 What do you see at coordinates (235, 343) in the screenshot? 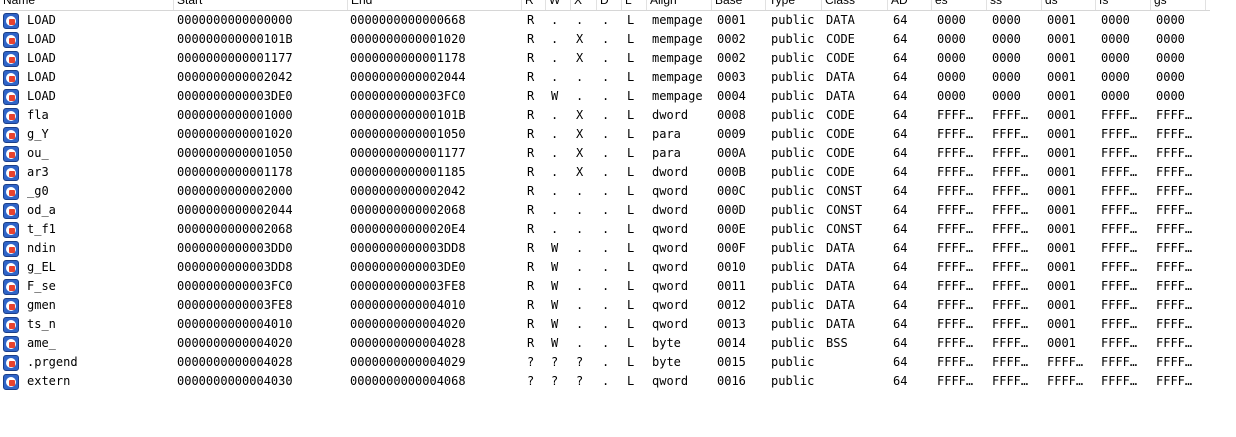
I see `cell-start: 0000000000004020` at bounding box center [235, 343].